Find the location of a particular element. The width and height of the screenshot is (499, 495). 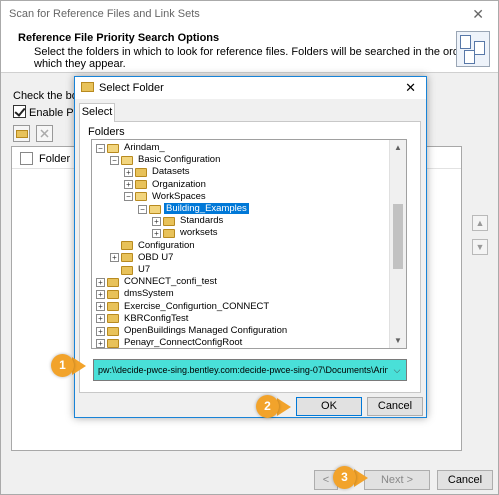

reference-files-icon is located at coordinates (473, 49).